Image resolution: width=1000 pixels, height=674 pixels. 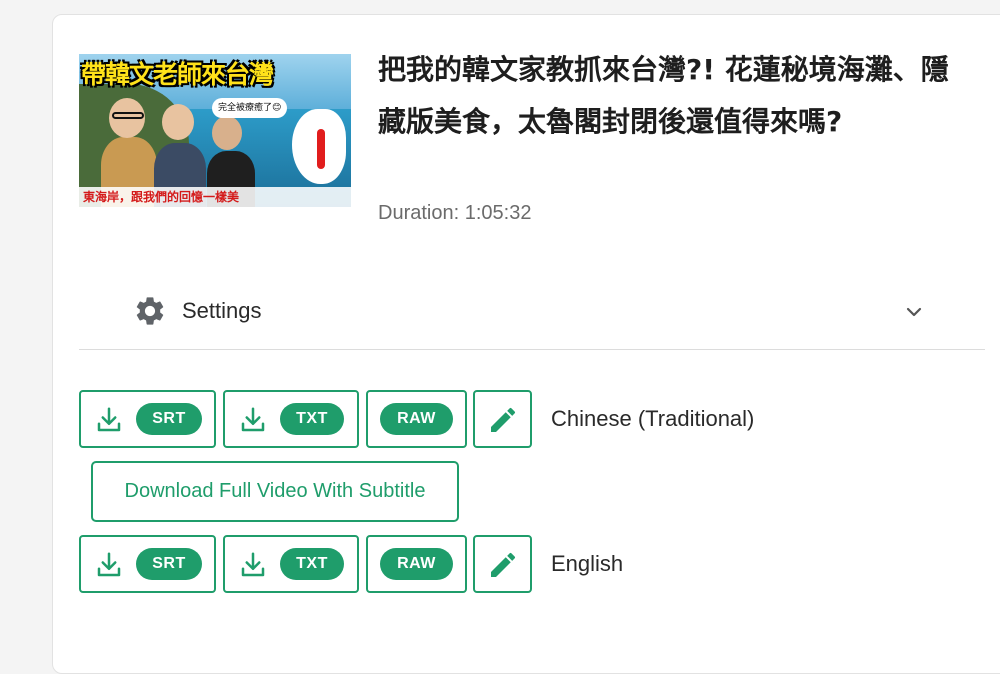 What do you see at coordinates (587, 563) in the screenshot?
I see `language-label-english: English` at bounding box center [587, 563].